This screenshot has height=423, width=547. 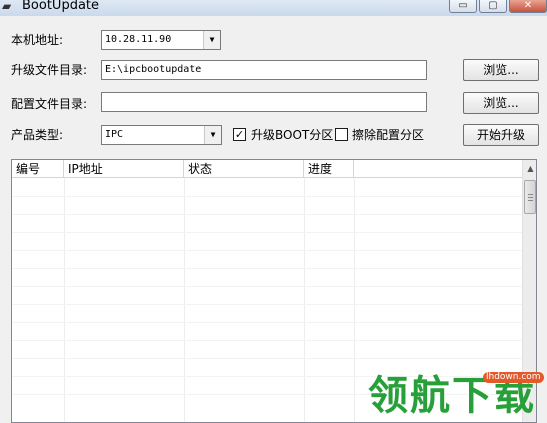 I want to click on upgrade-boot-checkbox: ✓, so click(x=239, y=134).